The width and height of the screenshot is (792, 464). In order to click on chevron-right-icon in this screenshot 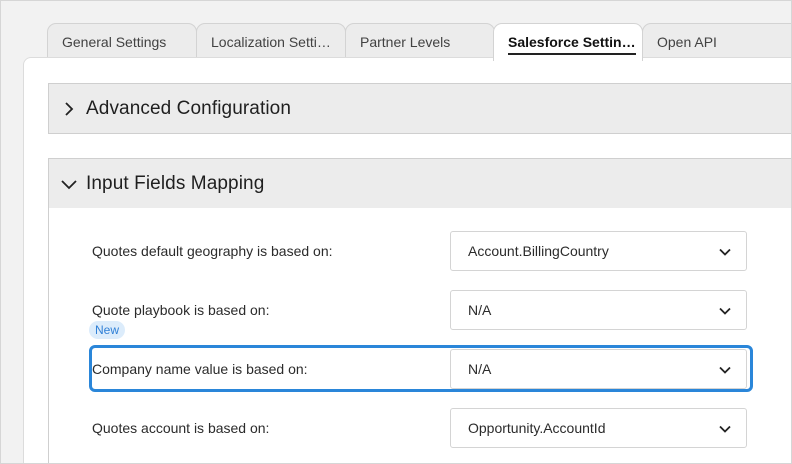, I will do `click(69, 109)`.